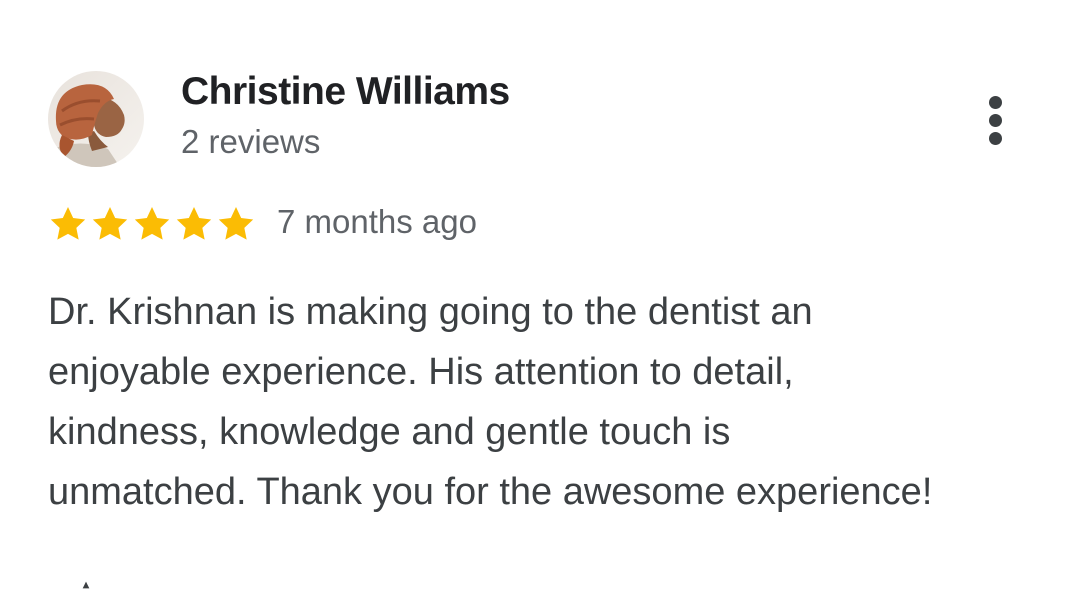 The height and width of the screenshot is (592, 1080). What do you see at coordinates (96, 119) in the screenshot?
I see `avatar` at bounding box center [96, 119].